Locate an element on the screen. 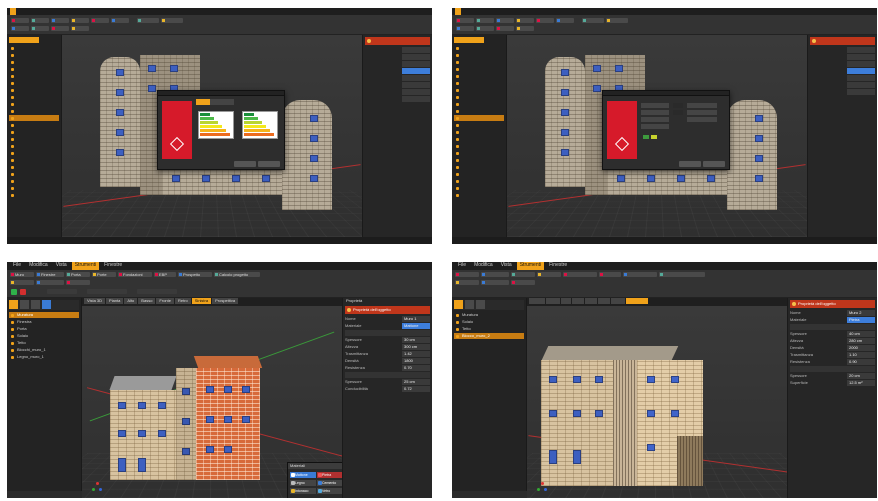 The image size is (878, 501). prop-value: 0.70 is located at coordinates (416, 368).